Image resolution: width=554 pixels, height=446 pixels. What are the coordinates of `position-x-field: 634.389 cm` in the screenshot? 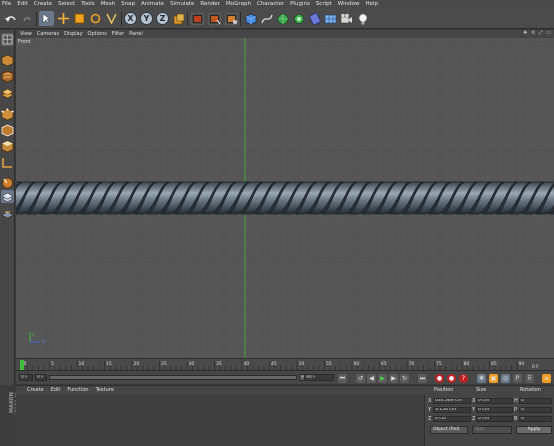 It's located at (452, 401).